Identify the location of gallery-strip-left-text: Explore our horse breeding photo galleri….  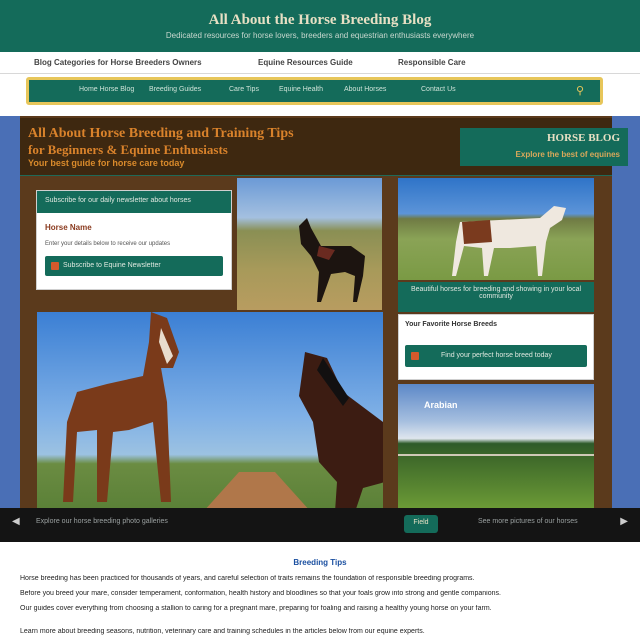
(102, 521).